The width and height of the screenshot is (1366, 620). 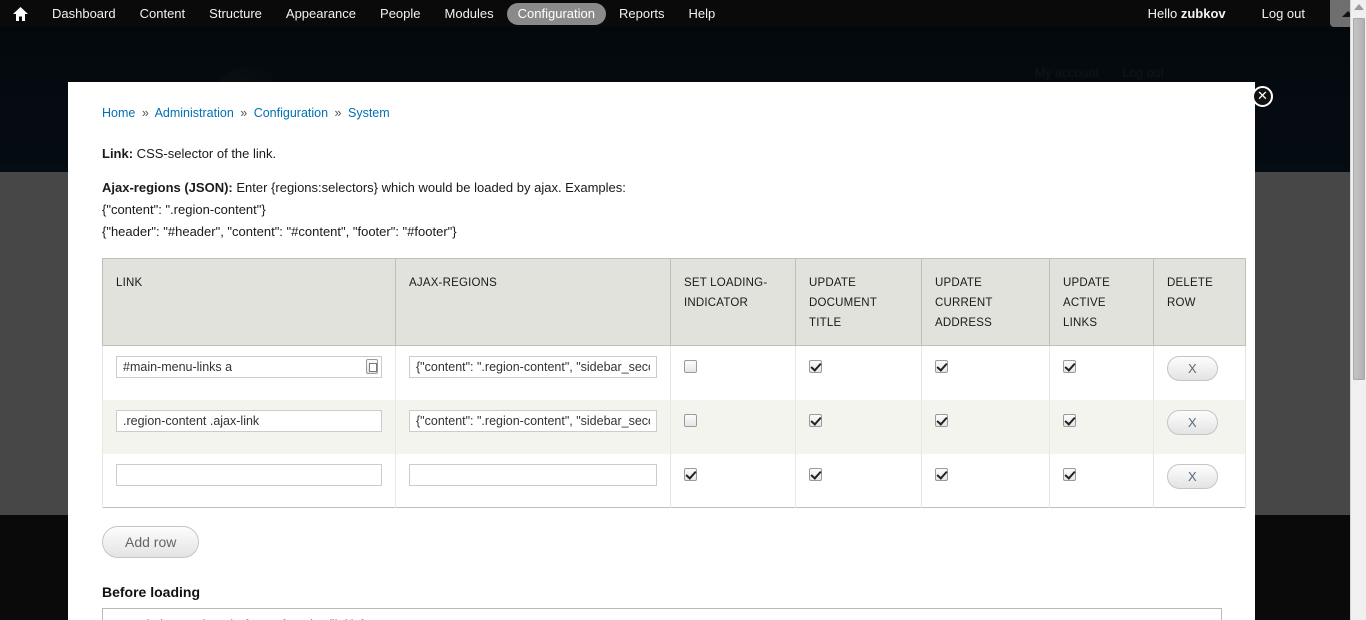 I want to click on regions-help-label: Ajax-regions (JSON):, so click(x=167, y=187).